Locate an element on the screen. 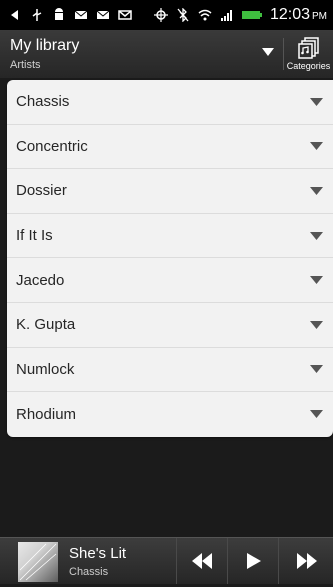  list-item: Concentric is located at coordinates (170, 147).